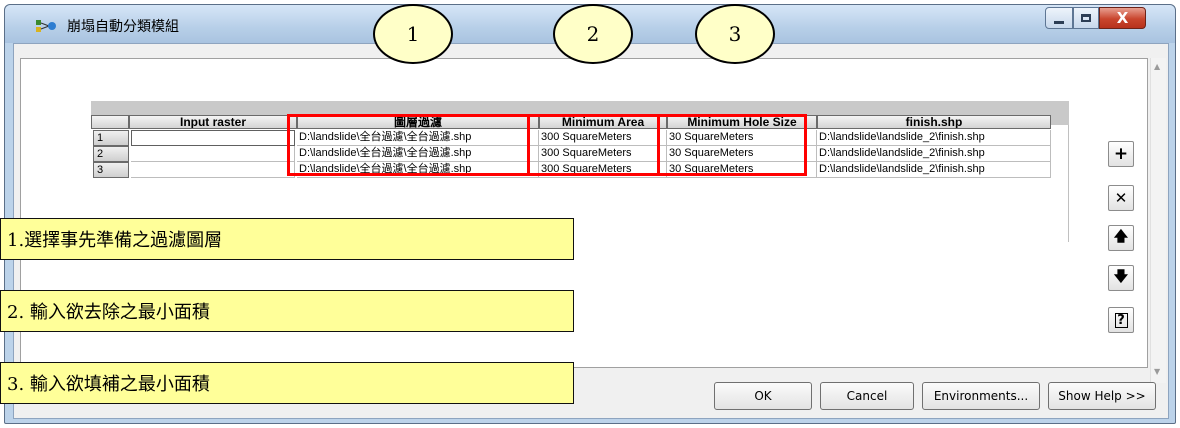  What do you see at coordinates (1157, 66) in the screenshot?
I see `scroll-up-icon: ▲` at bounding box center [1157, 66].